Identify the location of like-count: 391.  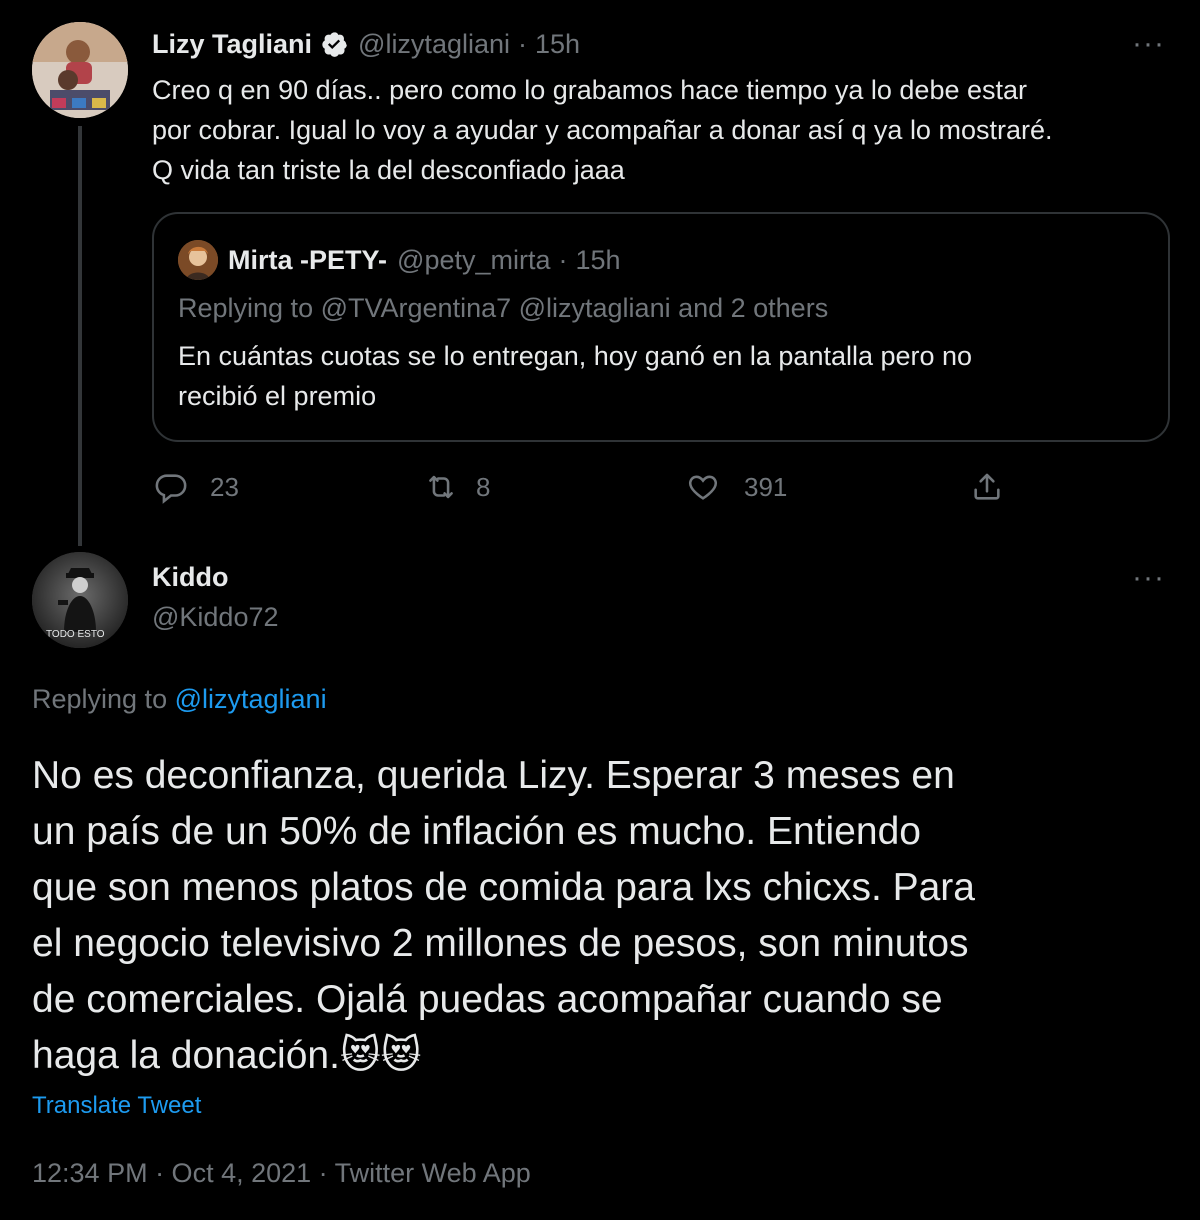
(766, 486).